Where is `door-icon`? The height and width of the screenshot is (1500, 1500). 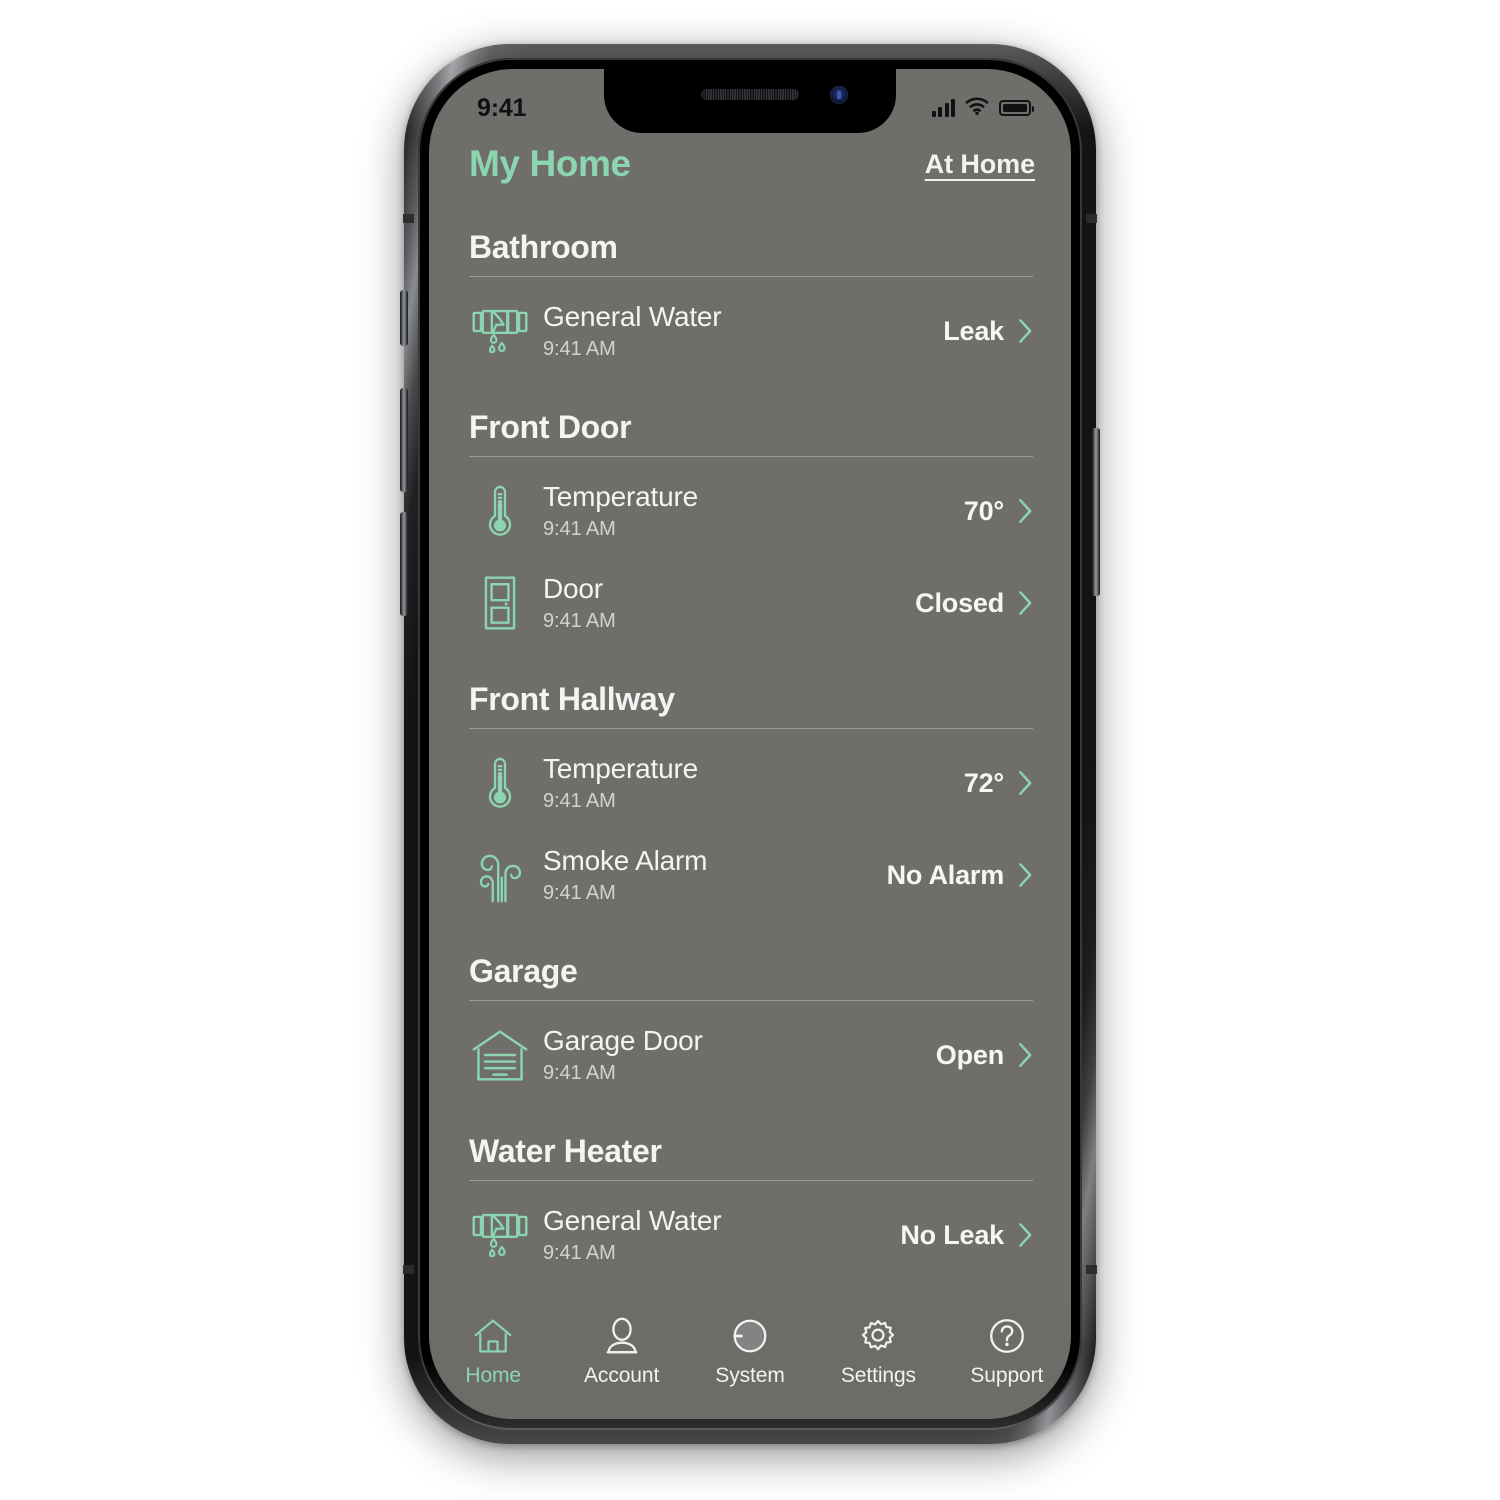
door-icon is located at coordinates (500, 603).